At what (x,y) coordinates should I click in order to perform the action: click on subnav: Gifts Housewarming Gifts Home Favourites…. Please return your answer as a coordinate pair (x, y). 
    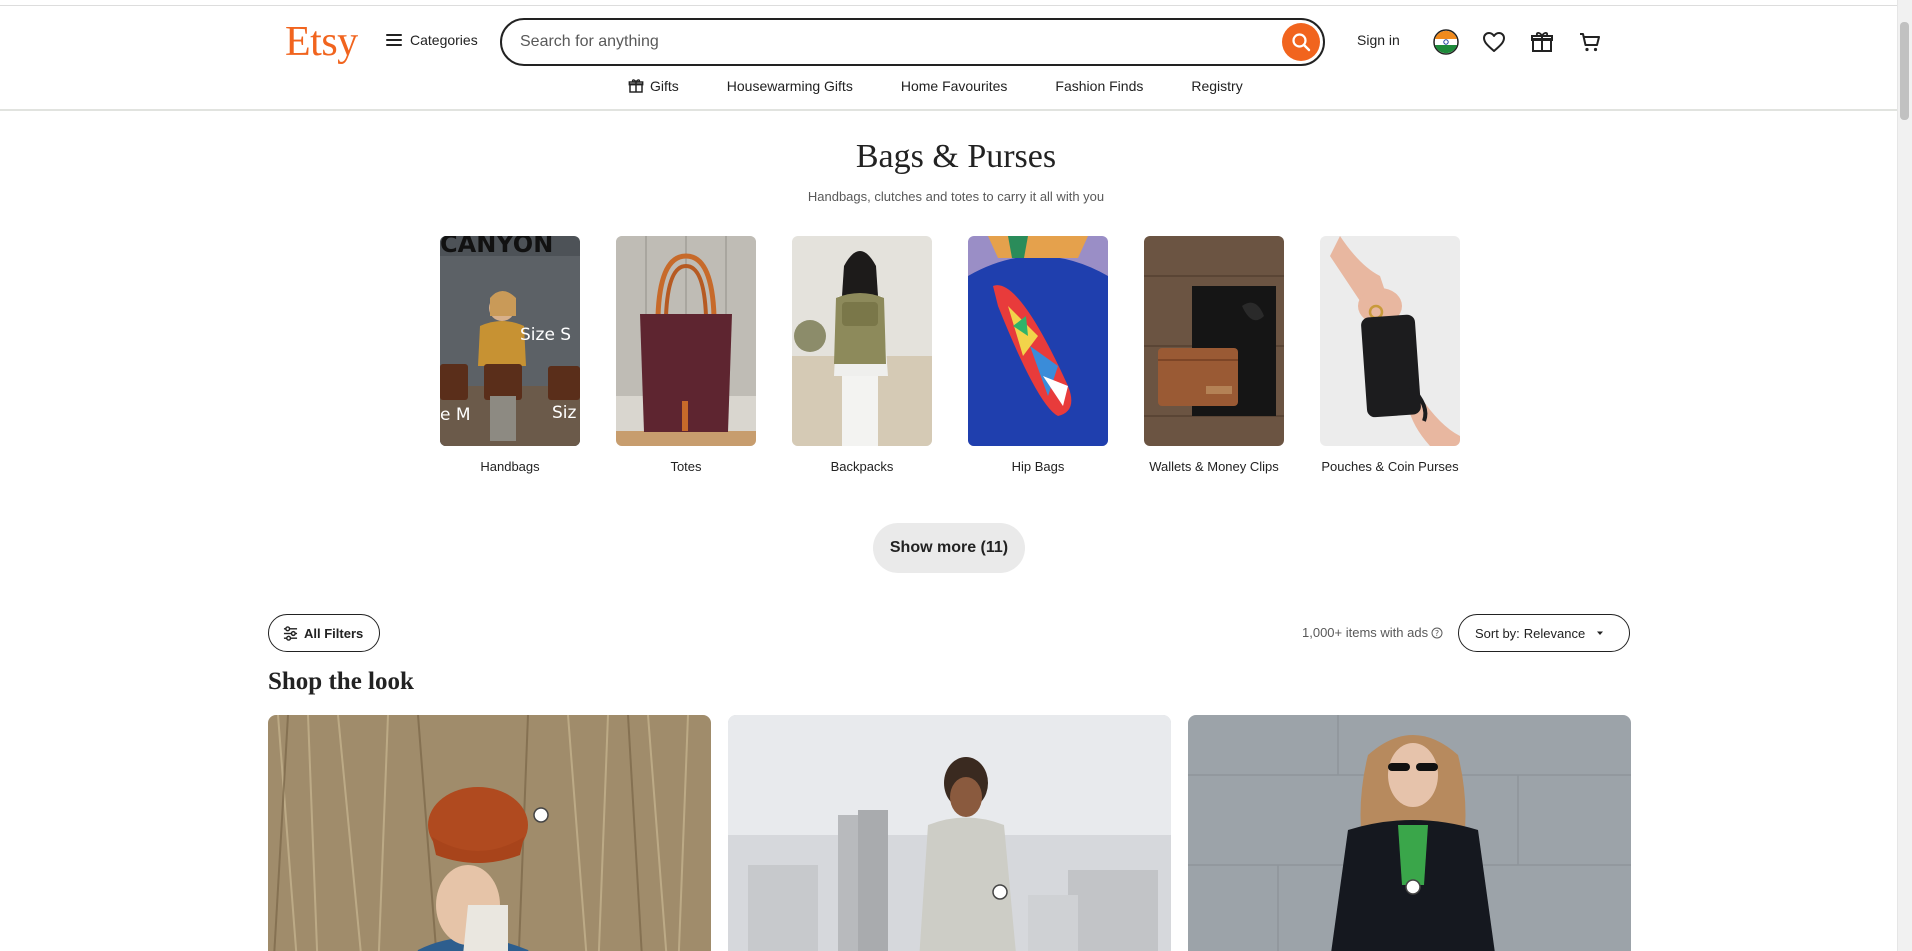
    Looking at the image, I should click on (935, 86).